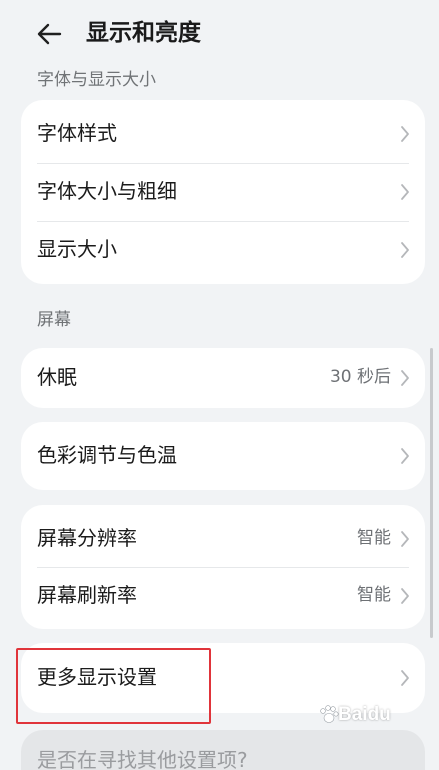  What do you see at coordinates (54, 320) in the screenshot?
I see `section-label-screen: 屏幕` at bounding box center [54, 320].